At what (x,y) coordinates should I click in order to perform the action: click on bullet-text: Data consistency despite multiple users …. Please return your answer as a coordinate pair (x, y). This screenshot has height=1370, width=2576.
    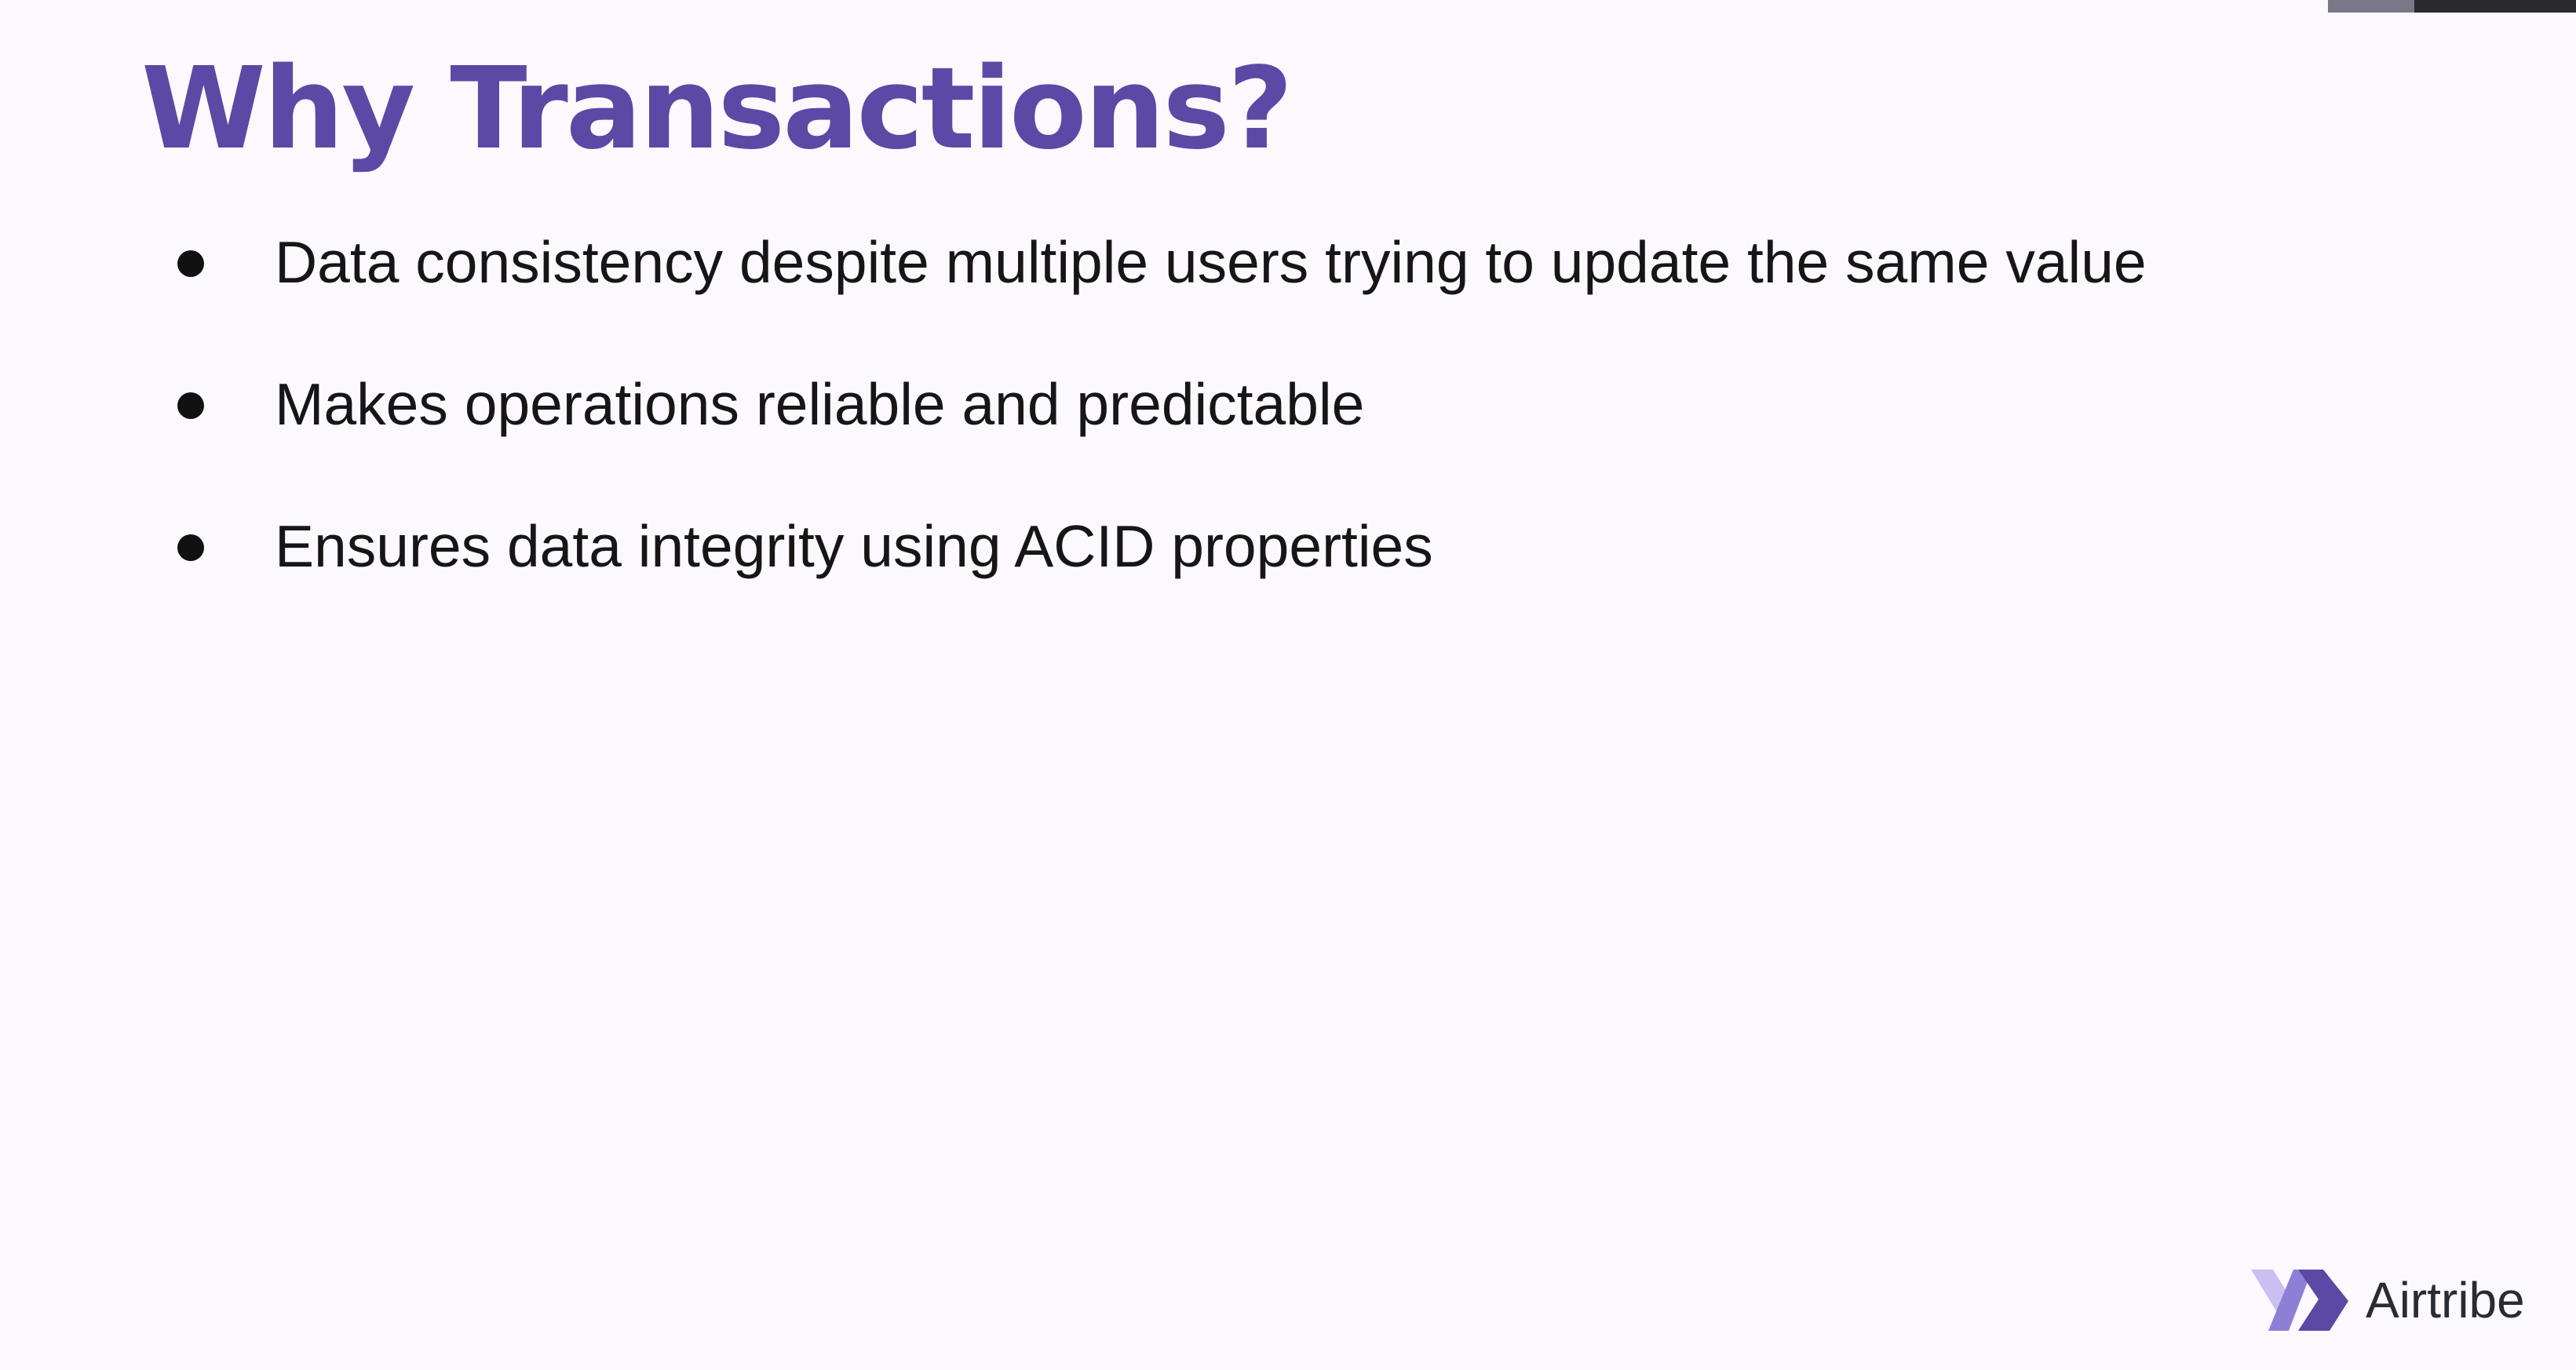
    Looking at the image, I should click on (1211, 262).